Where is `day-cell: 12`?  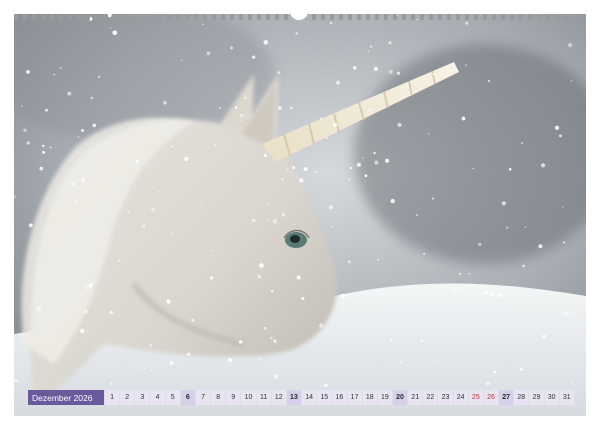
day-cell: 12 is located at coordinates (278, 397).